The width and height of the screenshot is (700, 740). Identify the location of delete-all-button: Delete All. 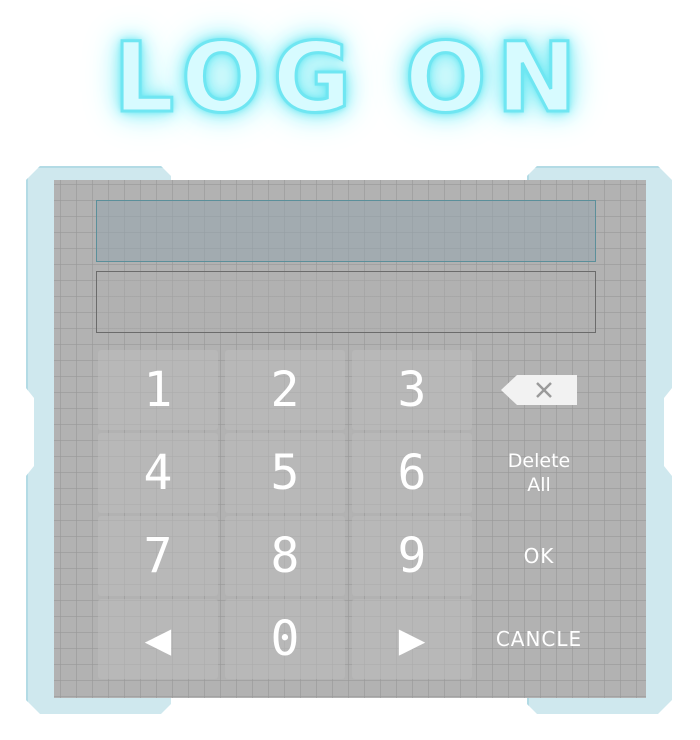
(539, 473).